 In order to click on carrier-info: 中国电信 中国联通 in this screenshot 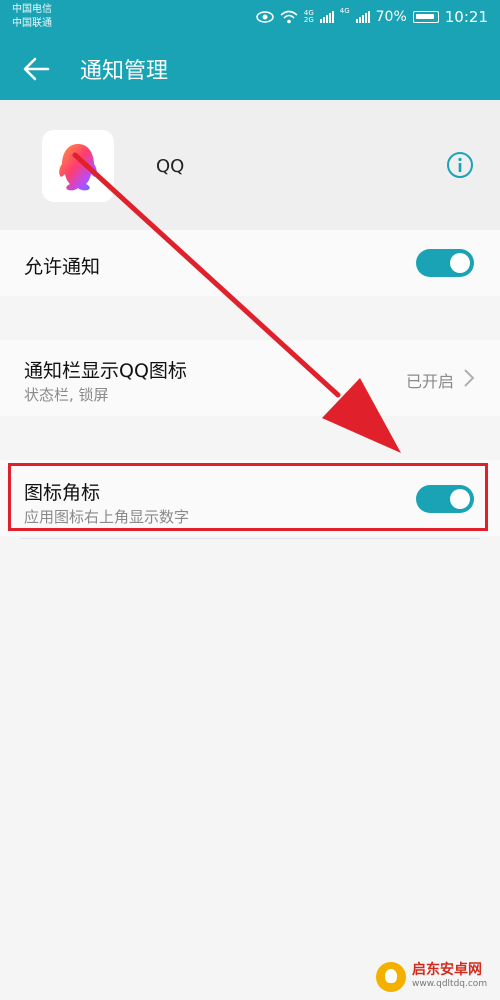, I will do `click(32, 17)`.